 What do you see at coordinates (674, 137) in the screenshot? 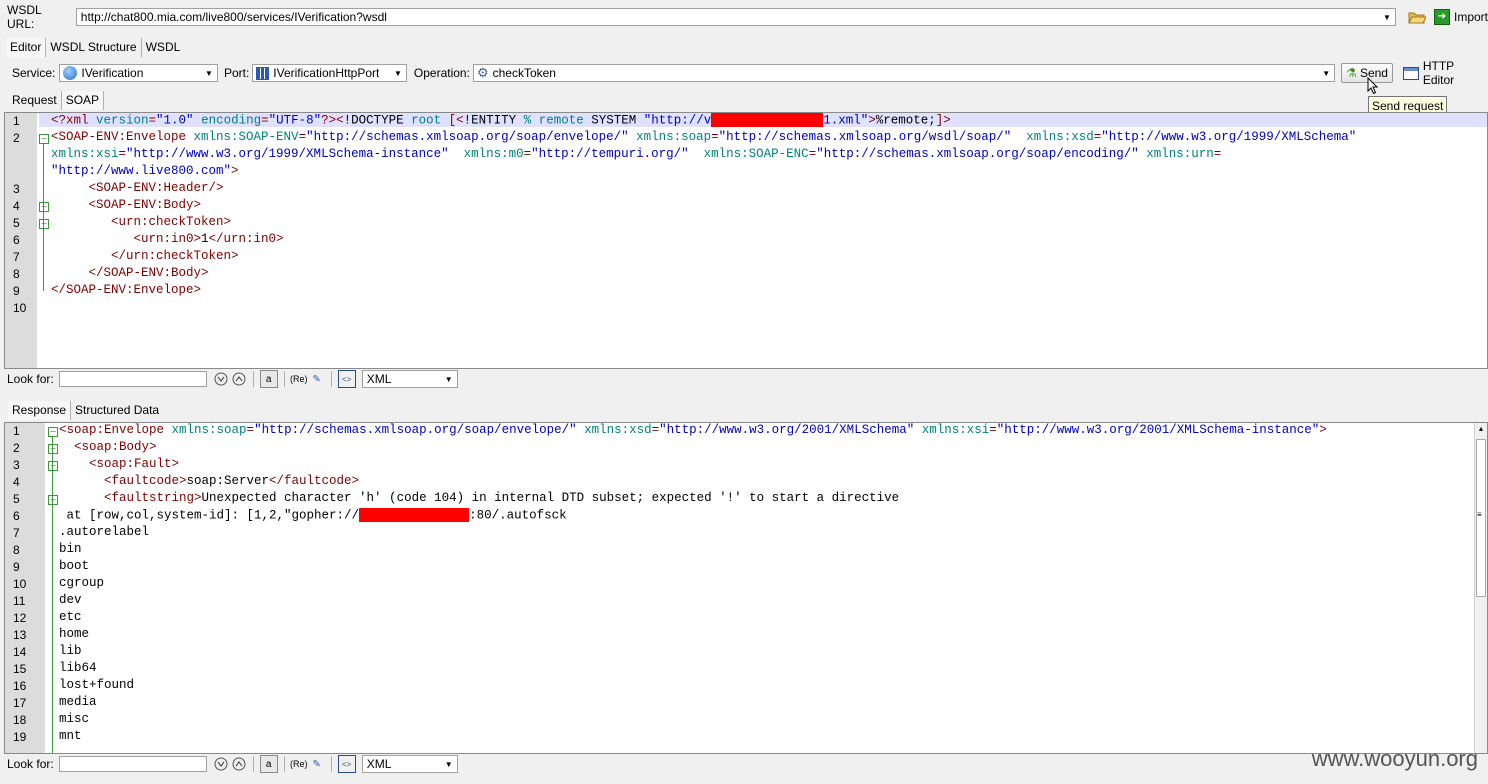
I see `code-token: xmlns:soap` at bounding box center [674, 137].